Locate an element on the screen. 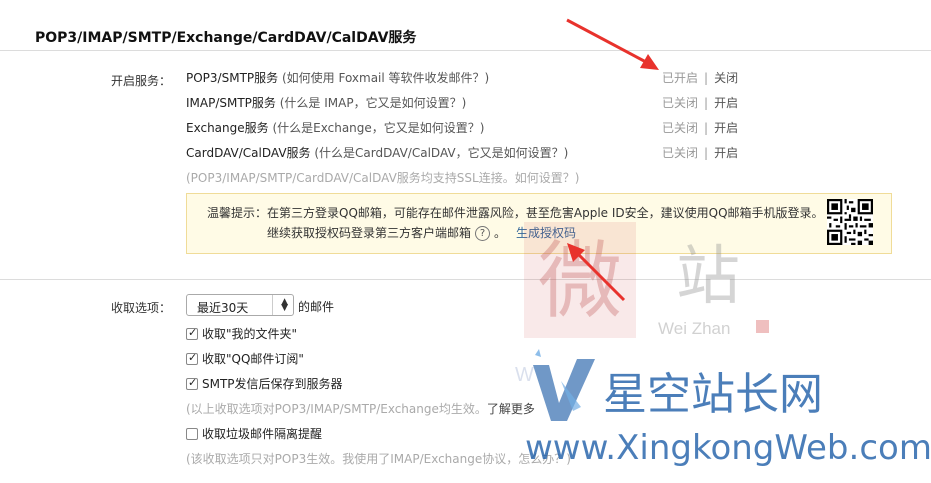 This screenshot has width=931, height=483. arrow-to-generate-link-icon is located at coordinates (596, 272).